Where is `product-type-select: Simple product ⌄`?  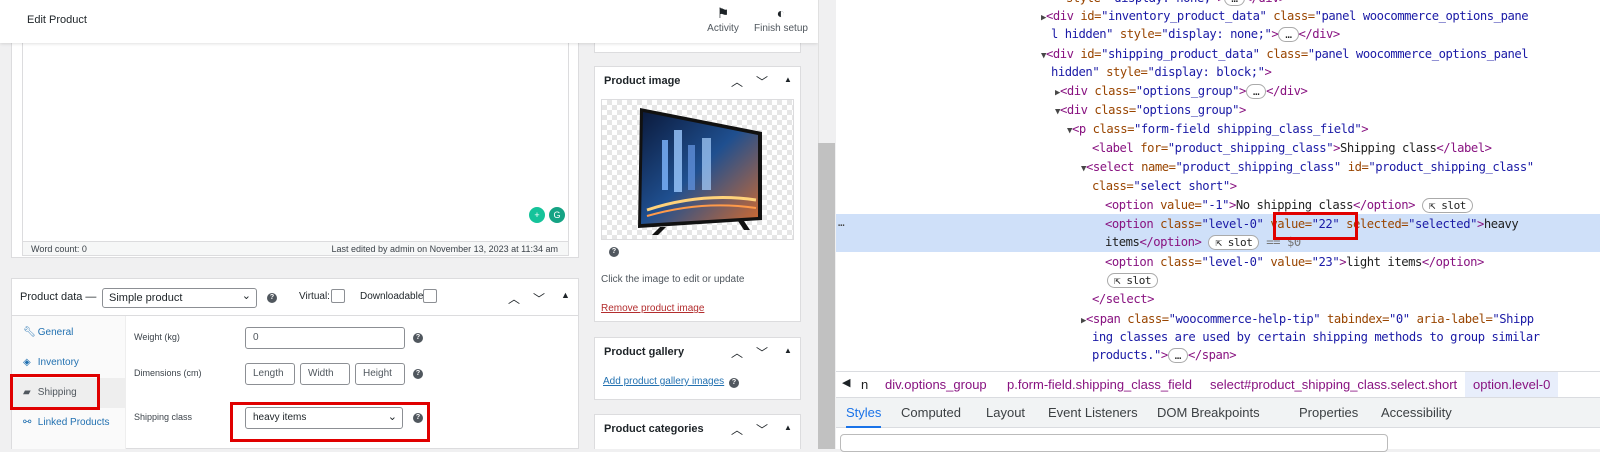 product-type-select: Simple product ⌄ is located at coordinates (179, 298).